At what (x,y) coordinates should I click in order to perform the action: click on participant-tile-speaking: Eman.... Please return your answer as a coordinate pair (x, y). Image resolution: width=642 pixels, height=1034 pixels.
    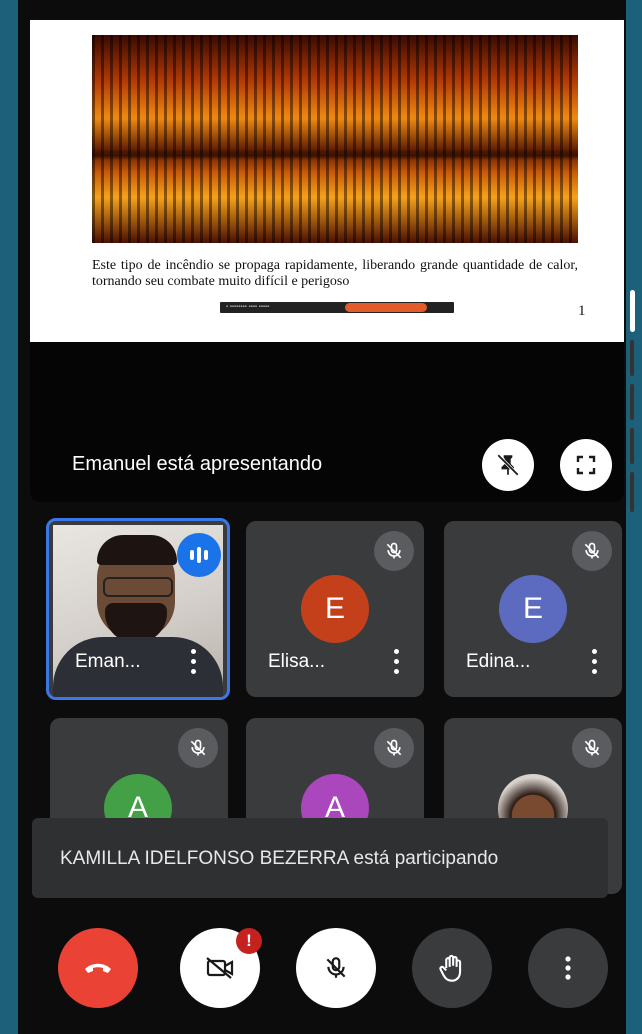
    Looking at the image, I should click on (138, 609).